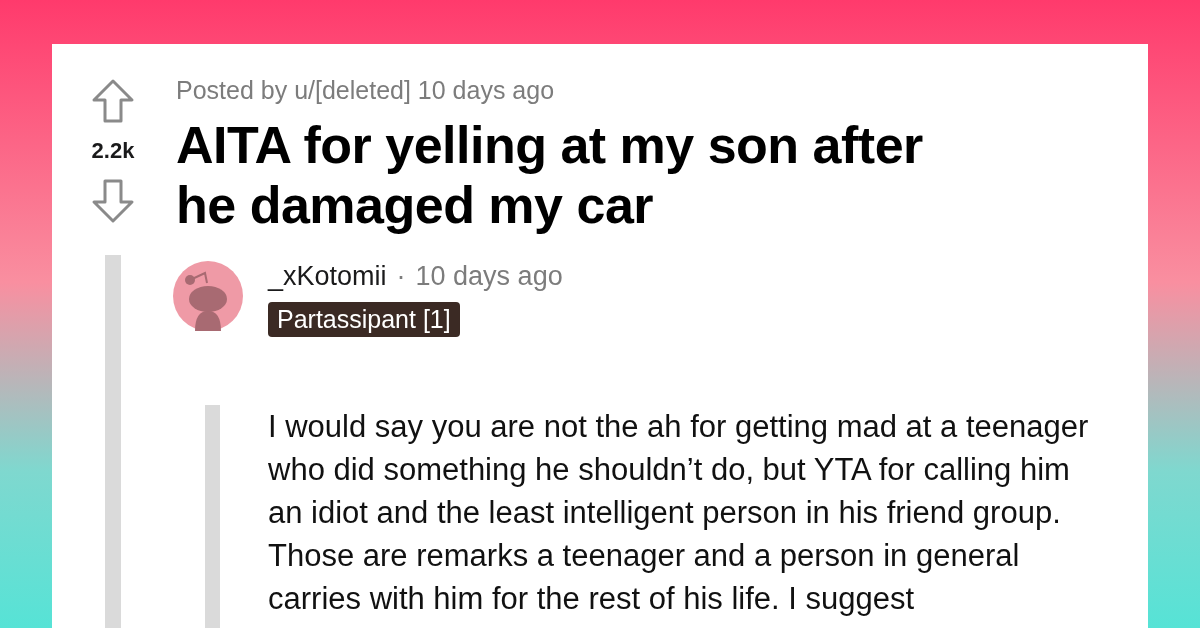  What do you see at coordinates (113, 101) in the screenshot?
I see `upvote-icon` at bounding box center [113, 101].